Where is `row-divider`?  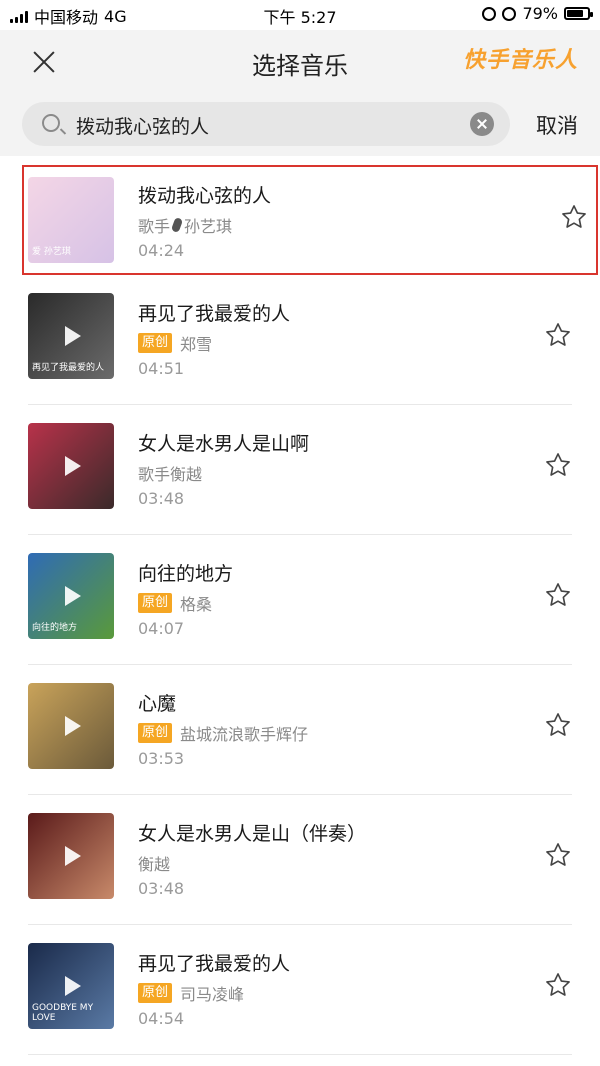
row-divider is located at coordinates (300, 1054).